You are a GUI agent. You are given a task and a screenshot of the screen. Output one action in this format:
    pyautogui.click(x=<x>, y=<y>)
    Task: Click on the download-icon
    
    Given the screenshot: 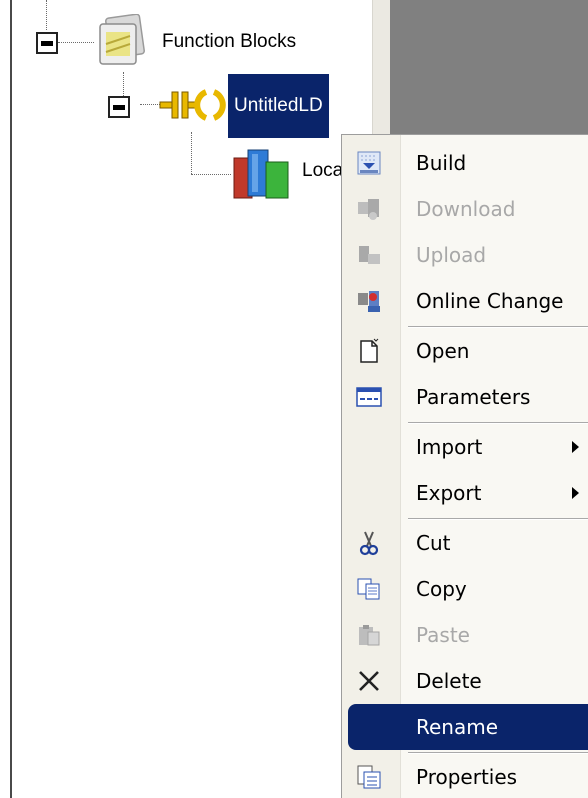 What is the action you would take?
    pyautogui.click(x=369, y=209)
    